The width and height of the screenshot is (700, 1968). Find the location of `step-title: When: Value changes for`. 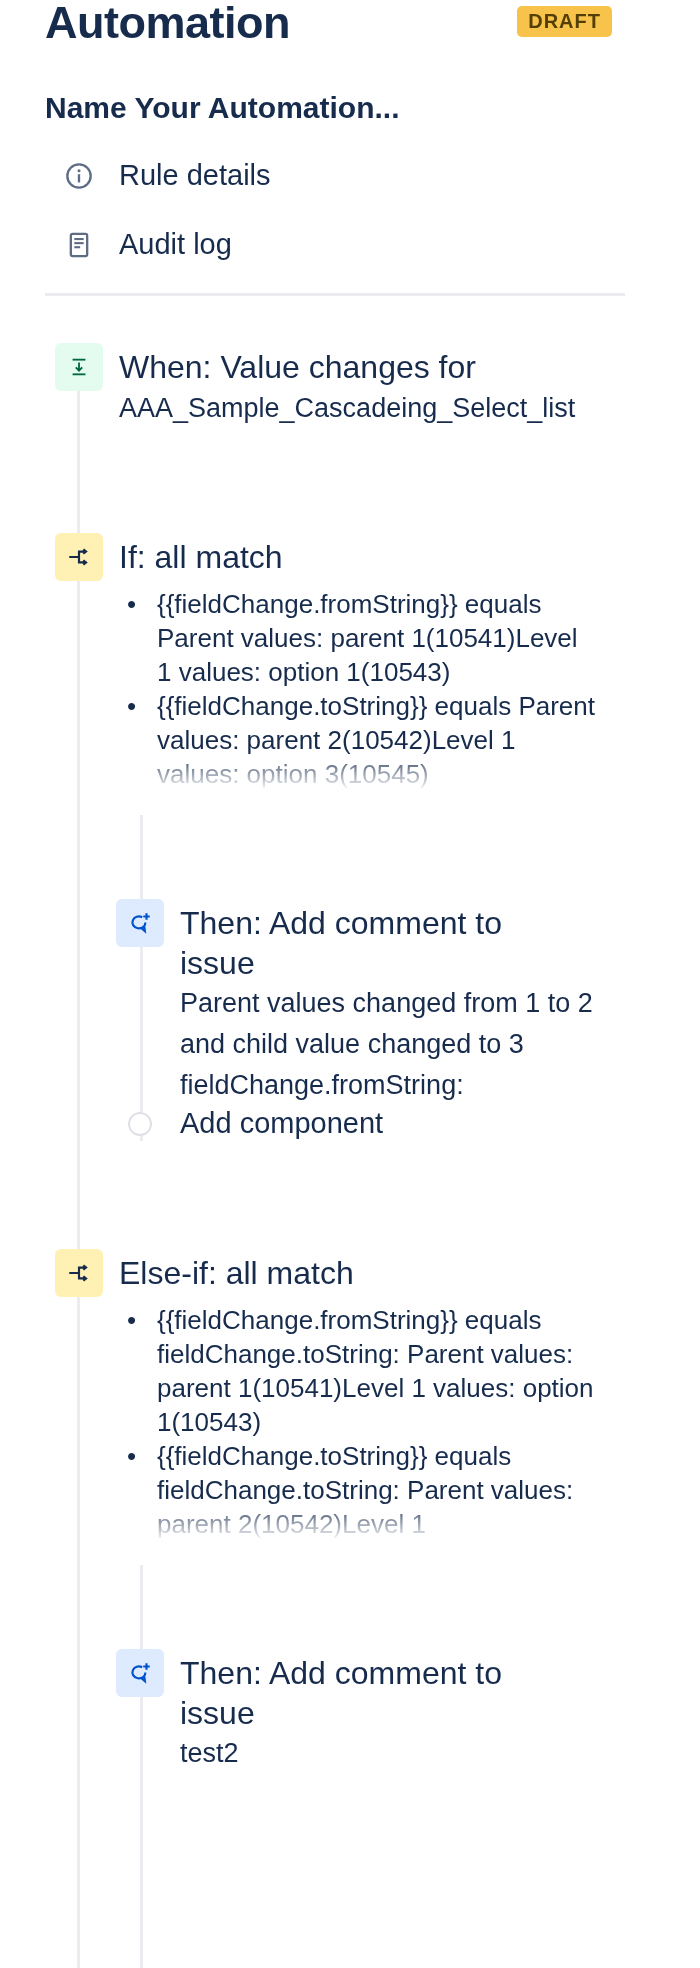

step-title: When: Value changes for is located at coordinates (319, 367).